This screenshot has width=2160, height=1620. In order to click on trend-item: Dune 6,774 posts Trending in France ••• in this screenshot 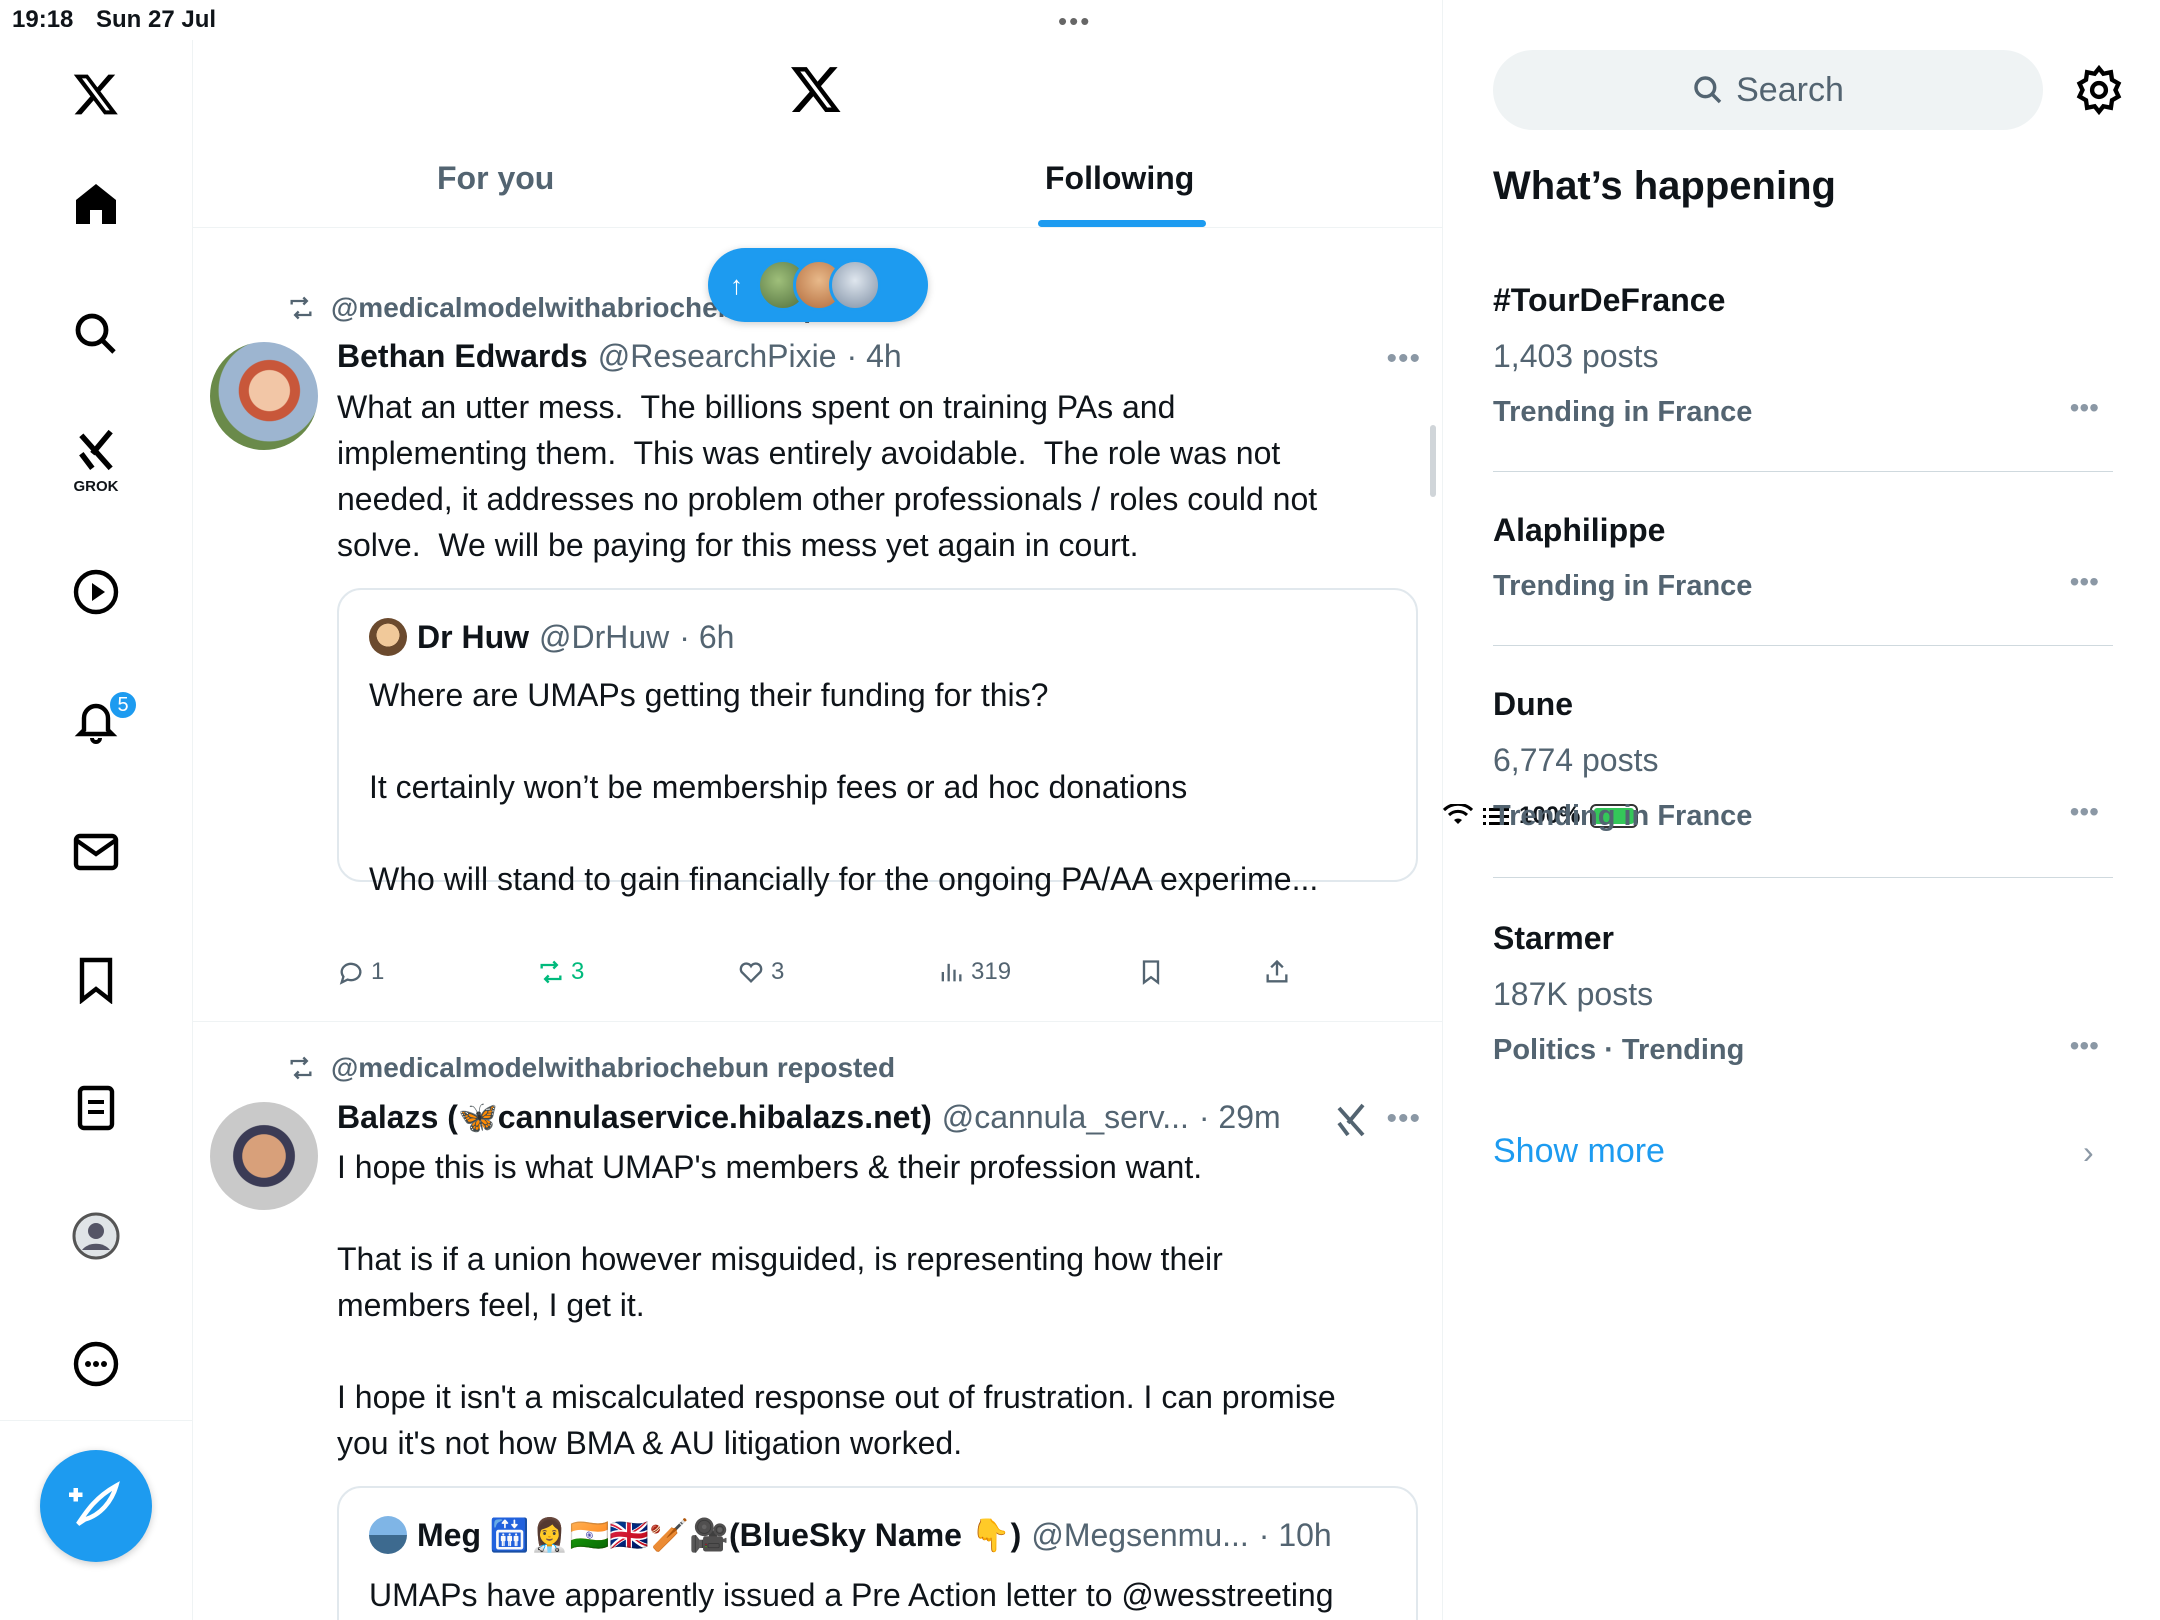, I will do `click(1803, 762)`.